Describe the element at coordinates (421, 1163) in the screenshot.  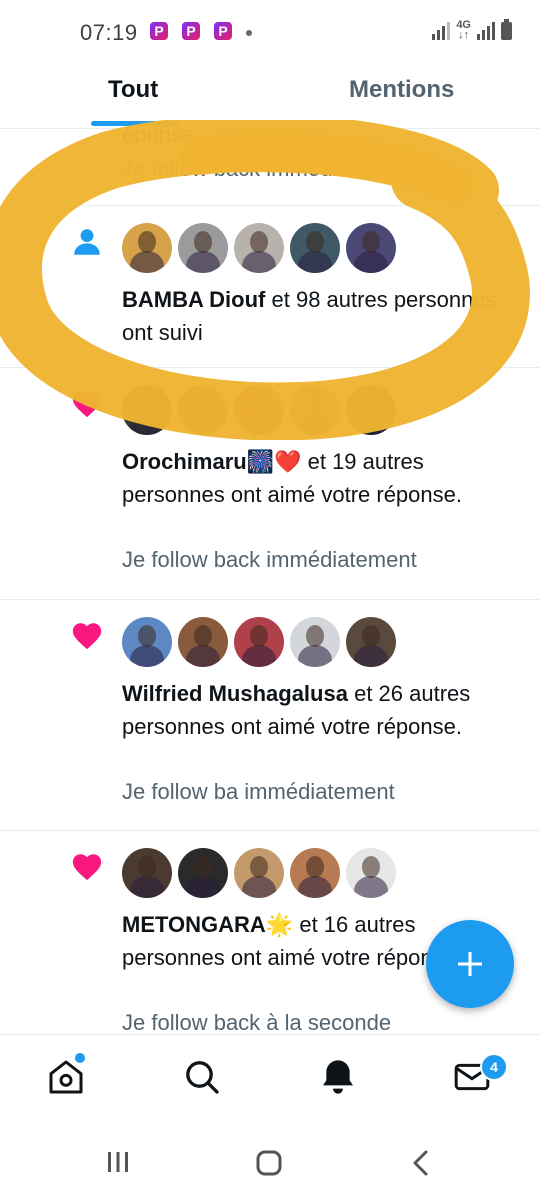
I see `back-icon` at that location.